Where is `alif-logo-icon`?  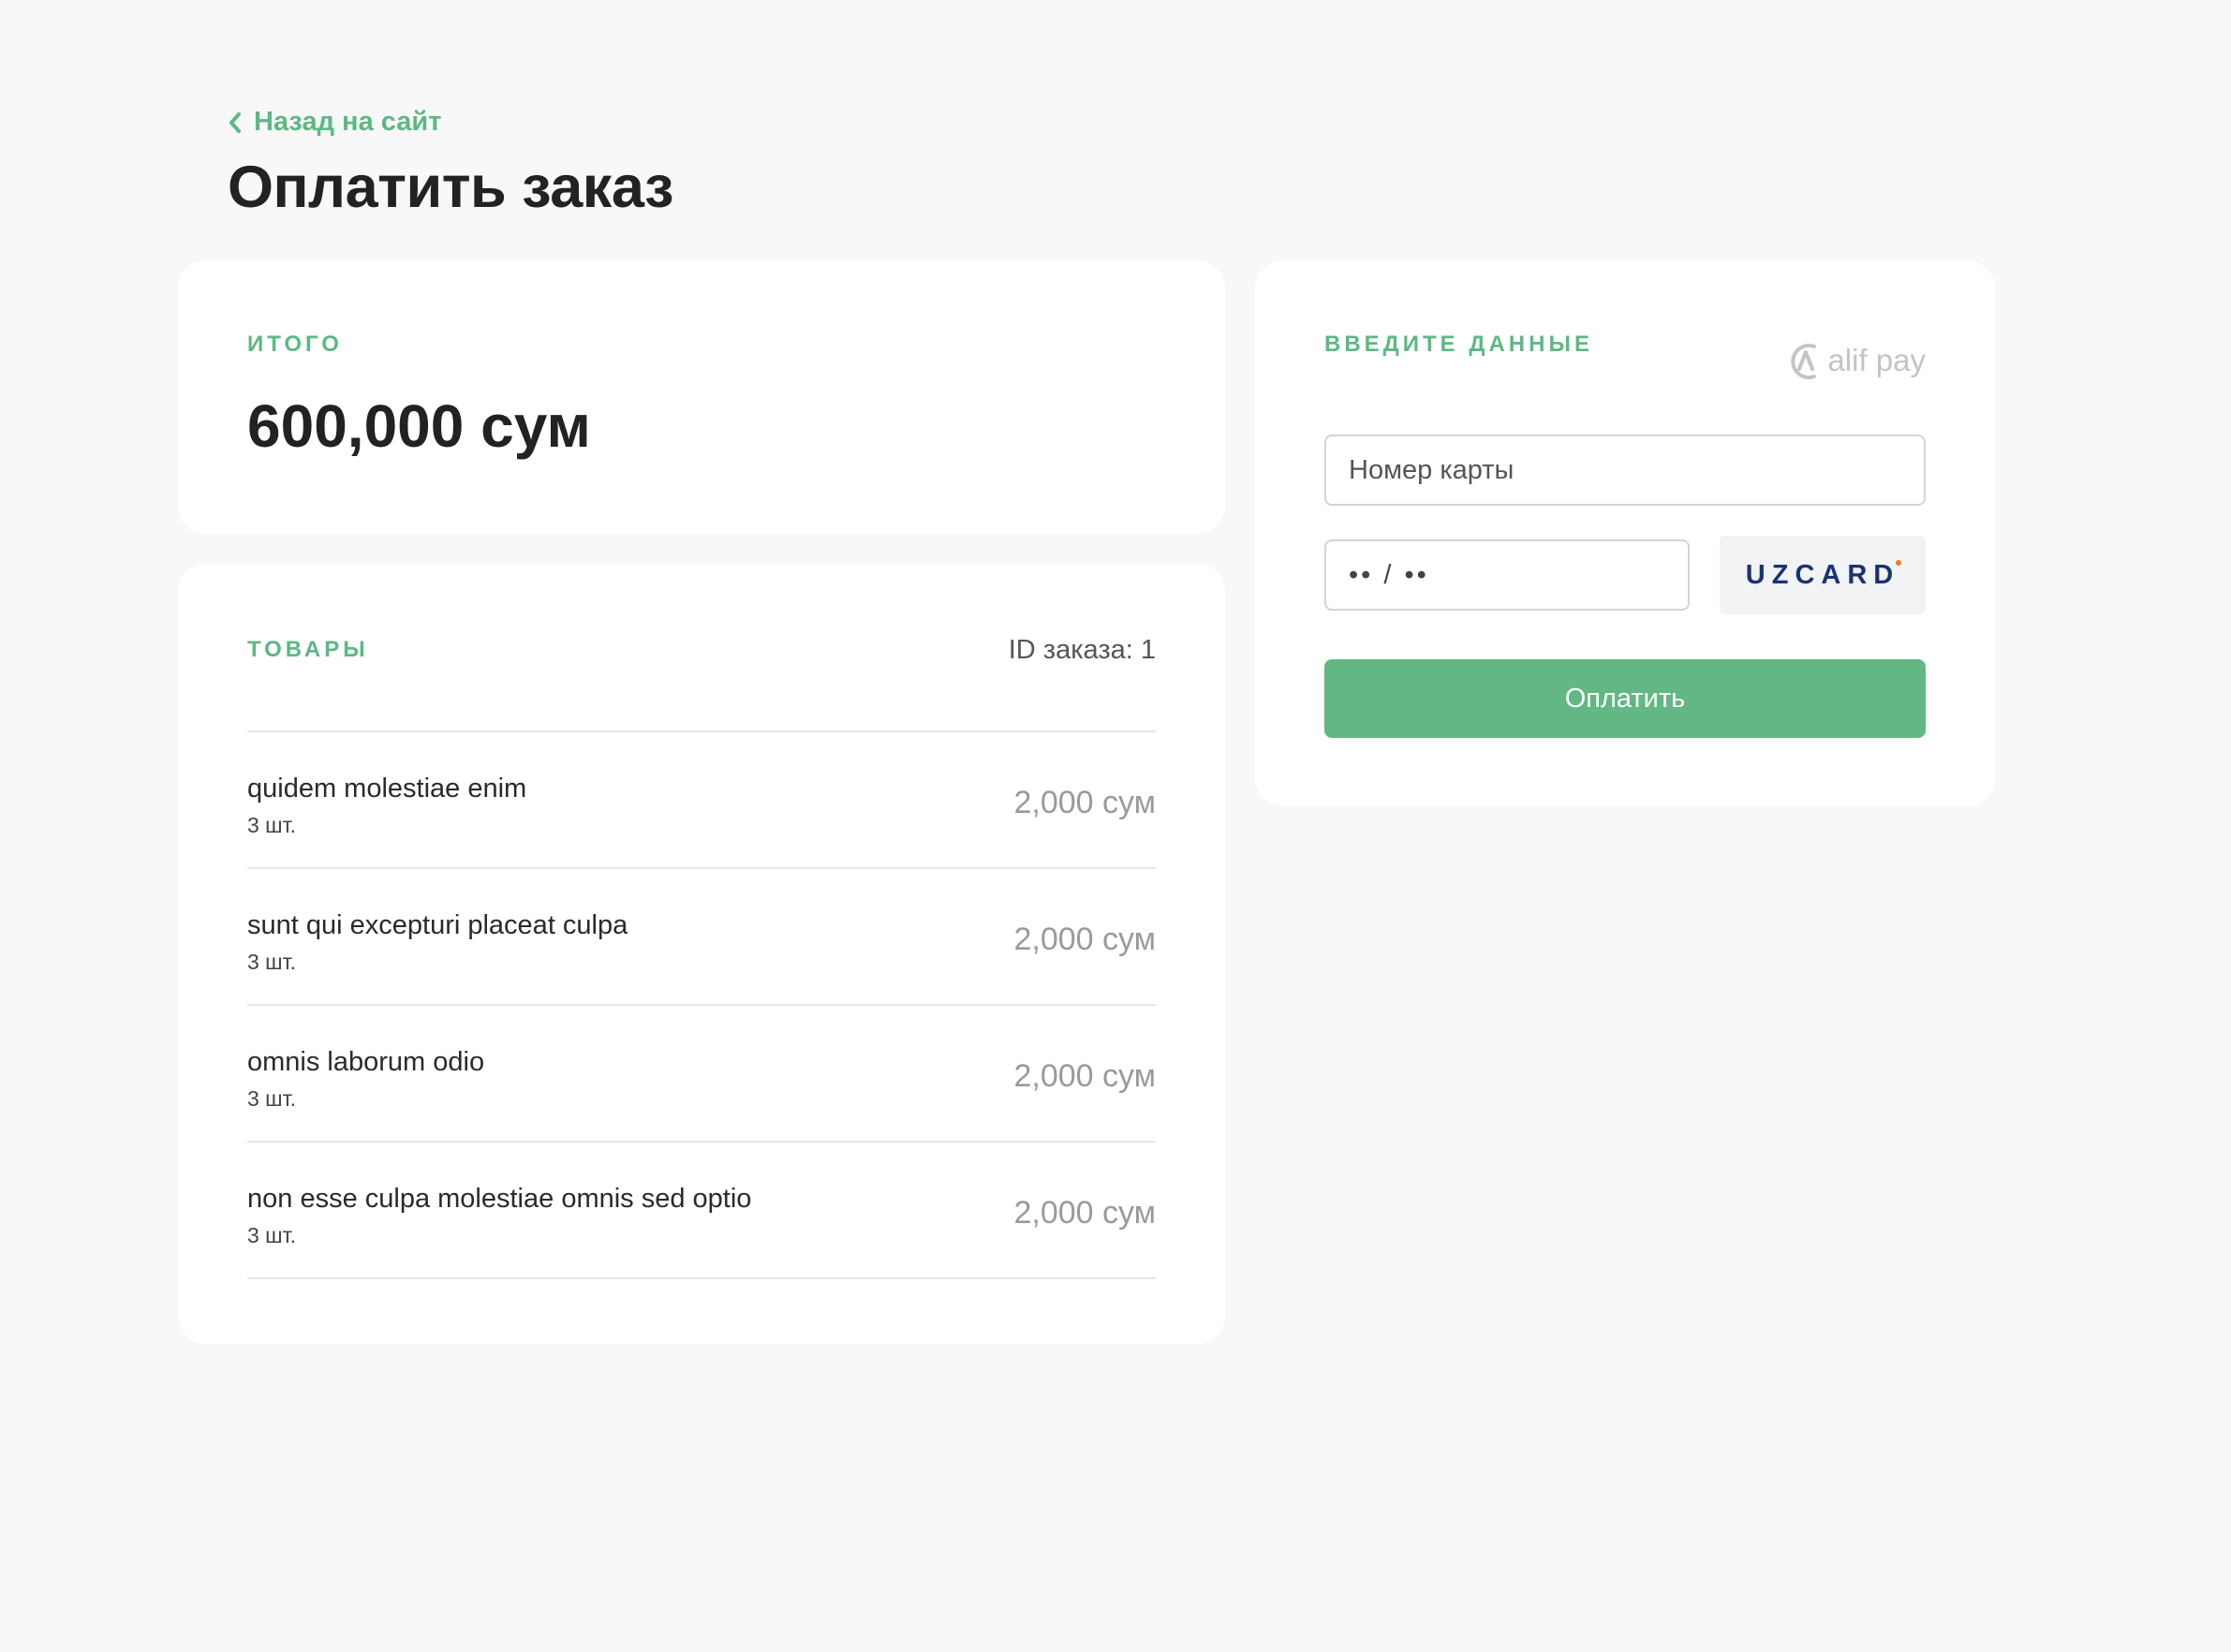 alif-logo-icon is located at coordinates (1804, 362).